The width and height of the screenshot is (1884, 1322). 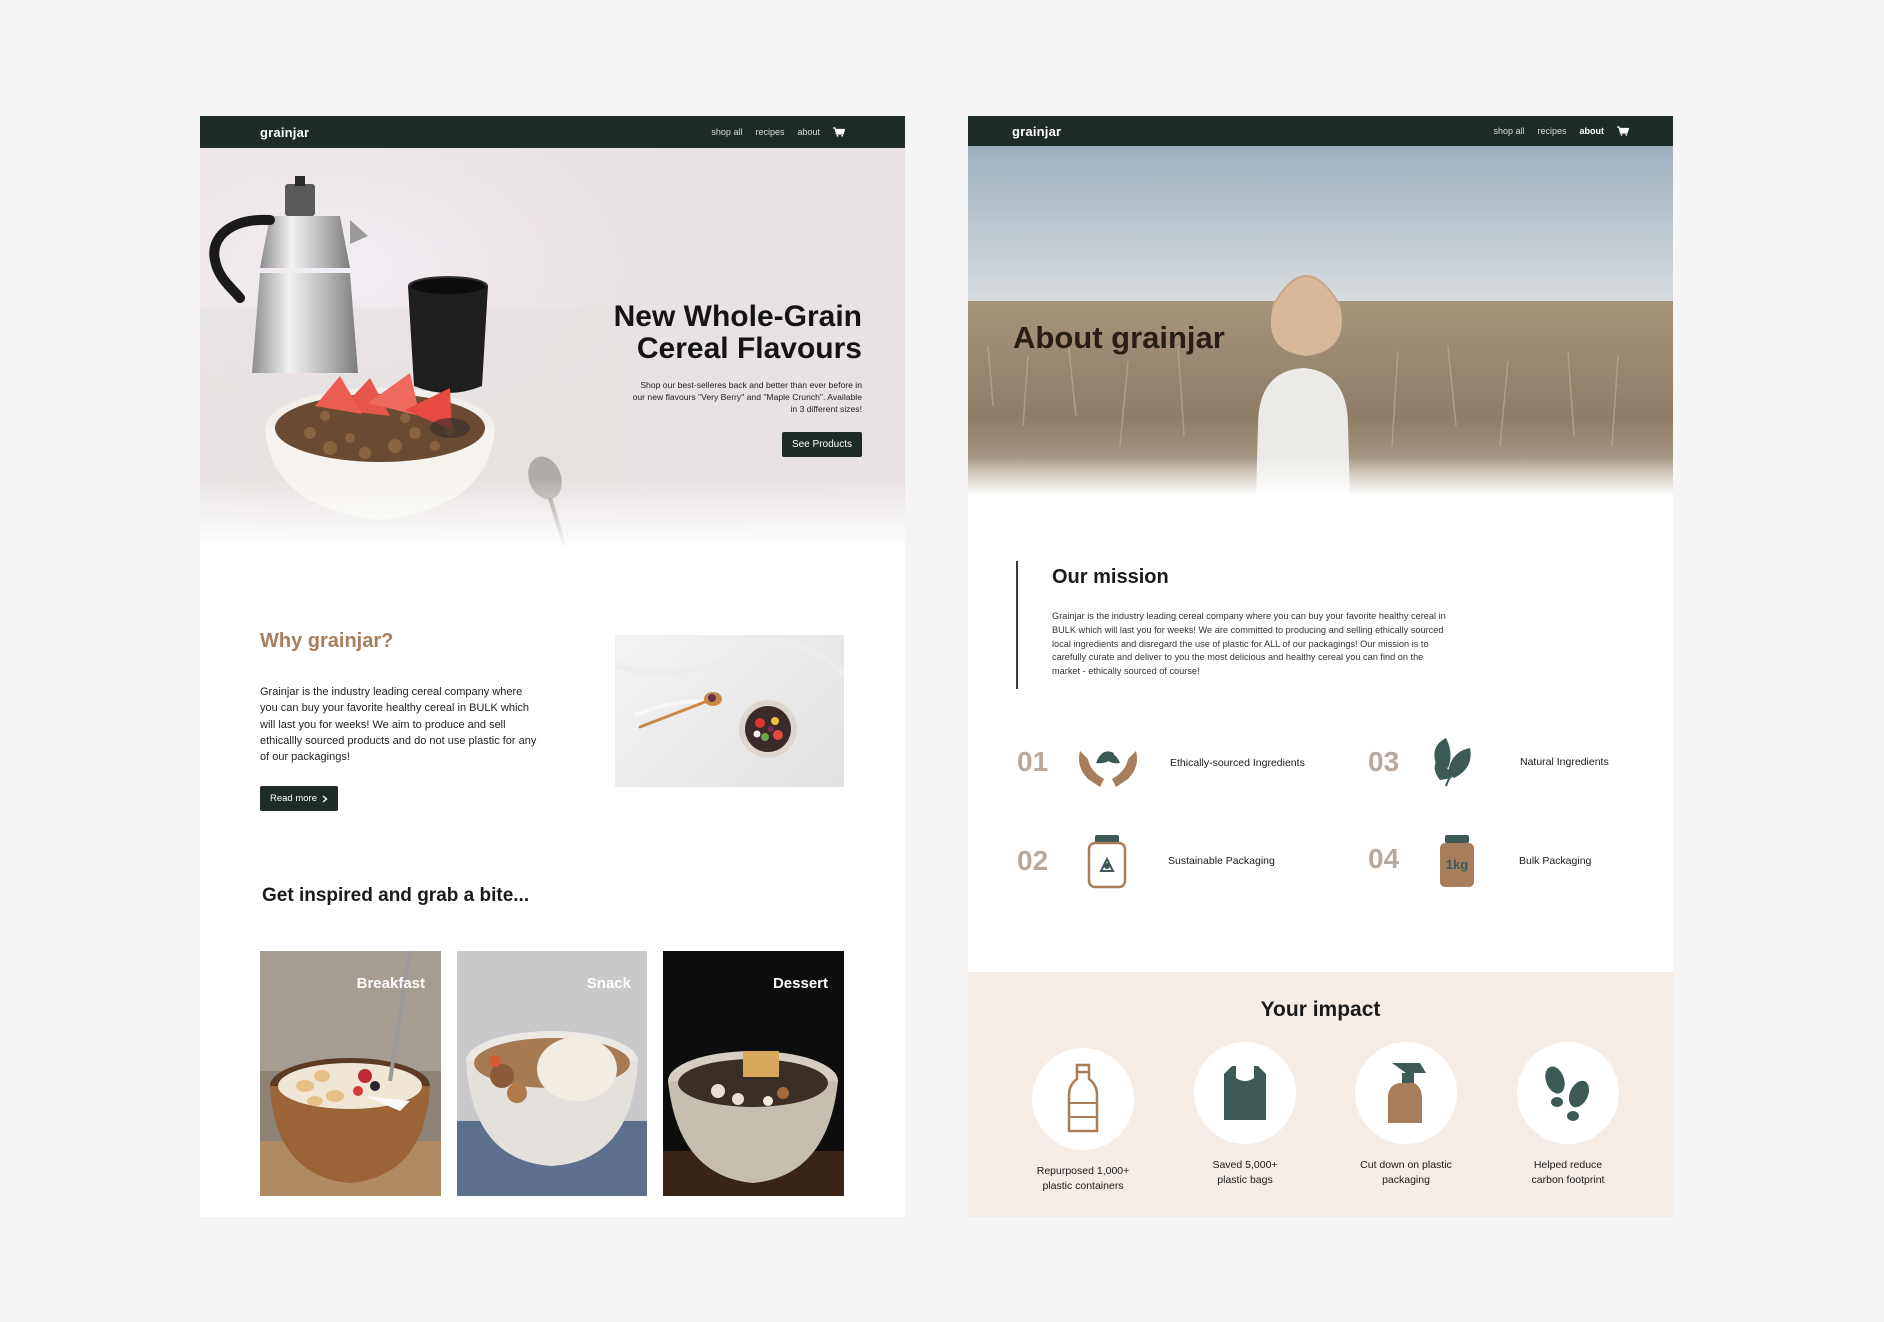 What do you see at coordinates (325, 798) in the screenshot?
I see `chevron-right-icon` at bounding box center [325, 798].